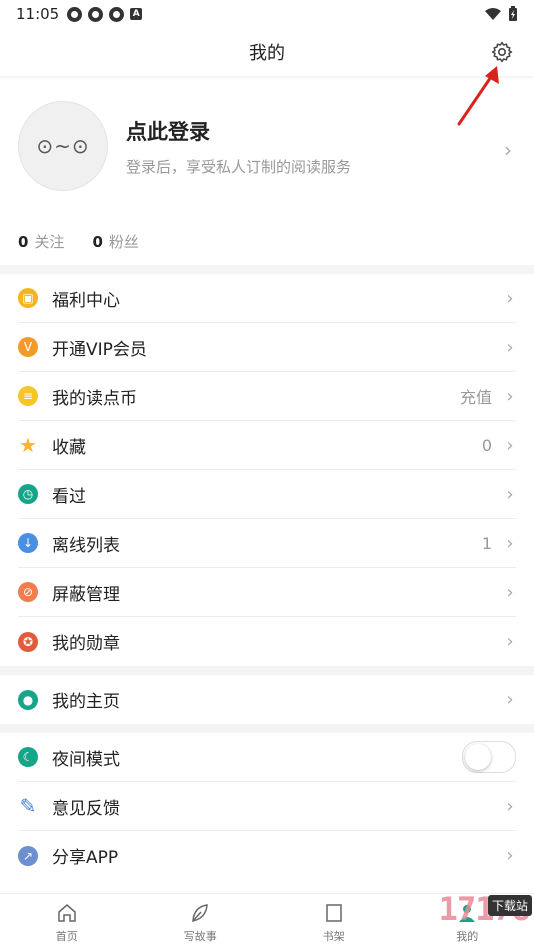 This screenshot has width=534, height=951. Describe the element at coordinates (78, 241) in the screenshot. I see `profile-stats: 0关注 0粉丝` at that location.